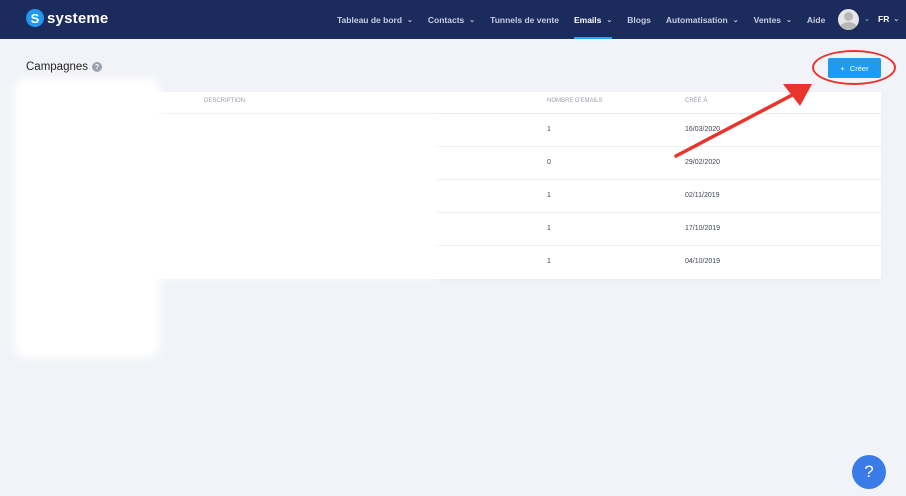  I want to click on nav-label: Emails, so click(587, 19).